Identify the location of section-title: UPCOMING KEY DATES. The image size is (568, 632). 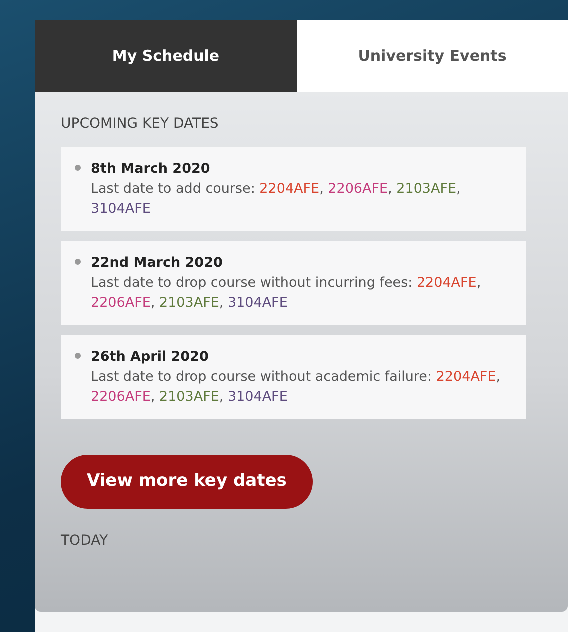
(140, 124).